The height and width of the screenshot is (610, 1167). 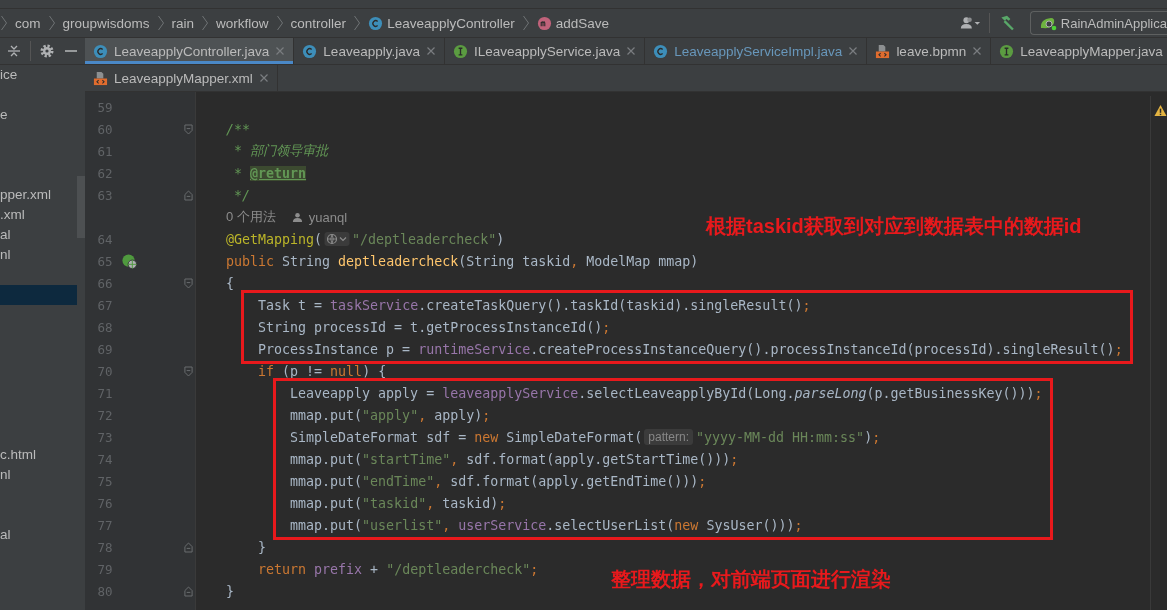 I want to click on tree-item: ice, so click(x=38, y=75).